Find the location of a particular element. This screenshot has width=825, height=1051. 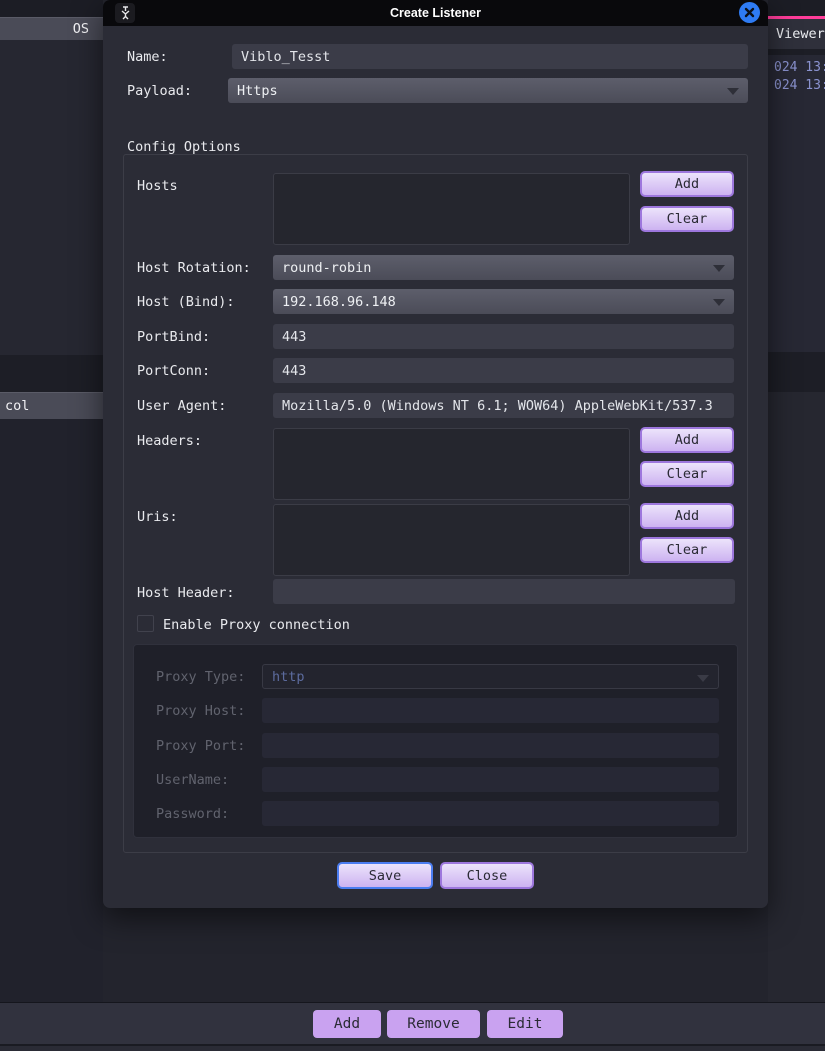

proxy-type-dropdown: http is located at coordinates (490, 676).